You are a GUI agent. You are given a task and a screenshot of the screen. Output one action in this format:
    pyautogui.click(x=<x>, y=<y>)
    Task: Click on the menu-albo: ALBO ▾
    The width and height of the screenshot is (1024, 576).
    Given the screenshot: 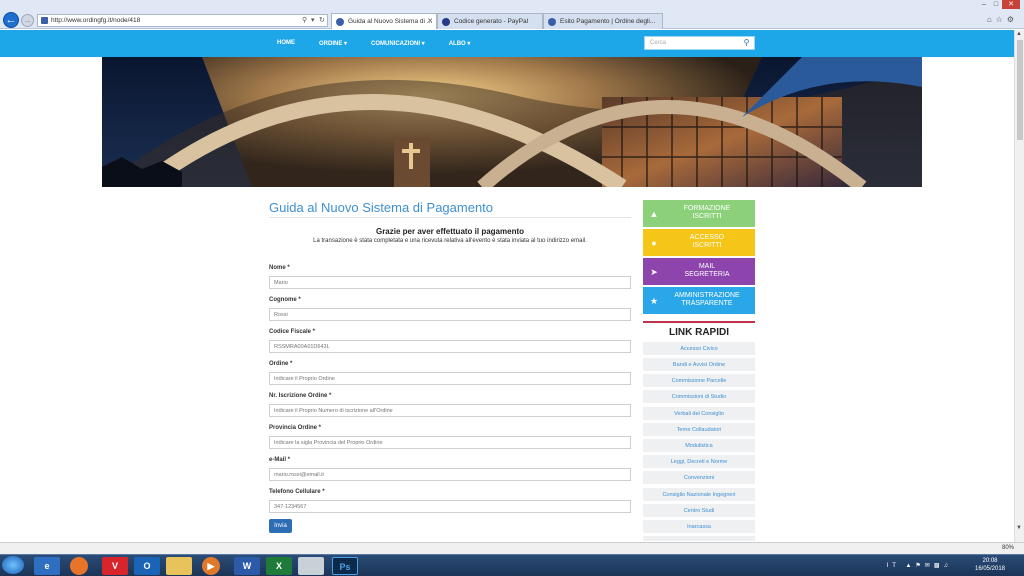 What is the action you would take?
    pyautogui.click(x=460, y=43)
    